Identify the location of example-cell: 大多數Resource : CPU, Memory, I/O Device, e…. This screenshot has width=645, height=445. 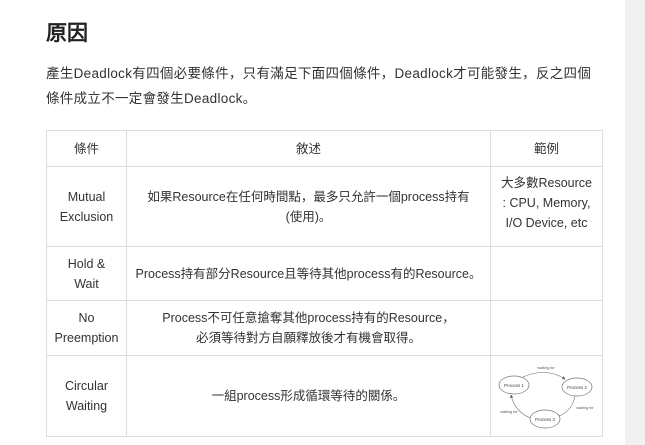
(546, 206).